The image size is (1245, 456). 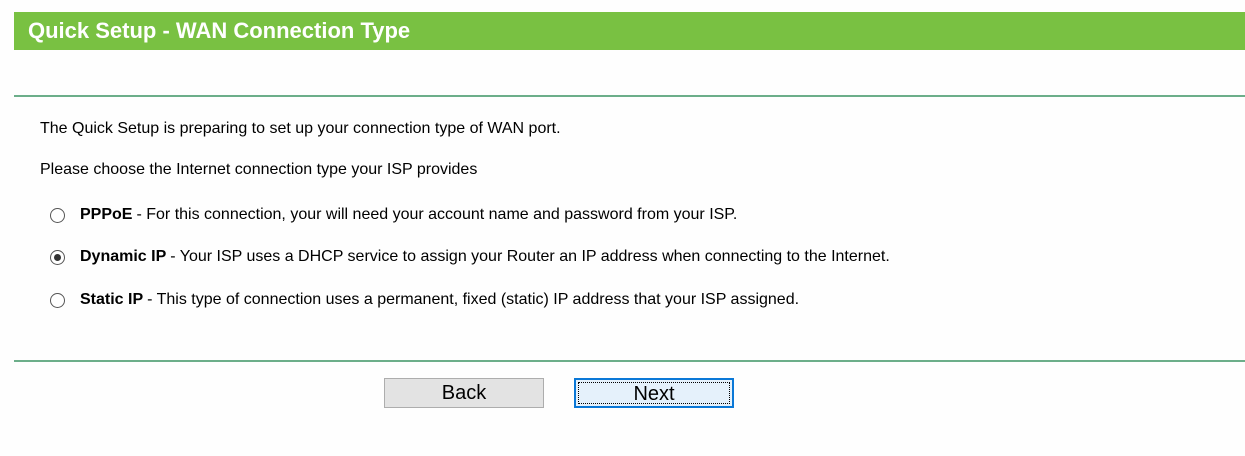 What do you see at coordinates (123, 256) in the screenshot?
I see `option-dynamic-ip-name: Dynamic IP` at bounding box center [123, 256].